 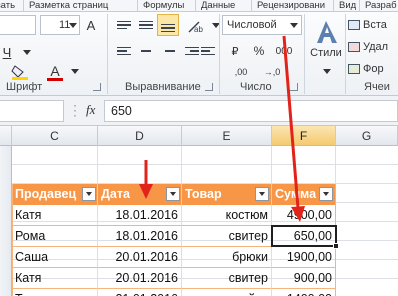 I want to click on align-bottom-icon, so click(x=168, y=25).